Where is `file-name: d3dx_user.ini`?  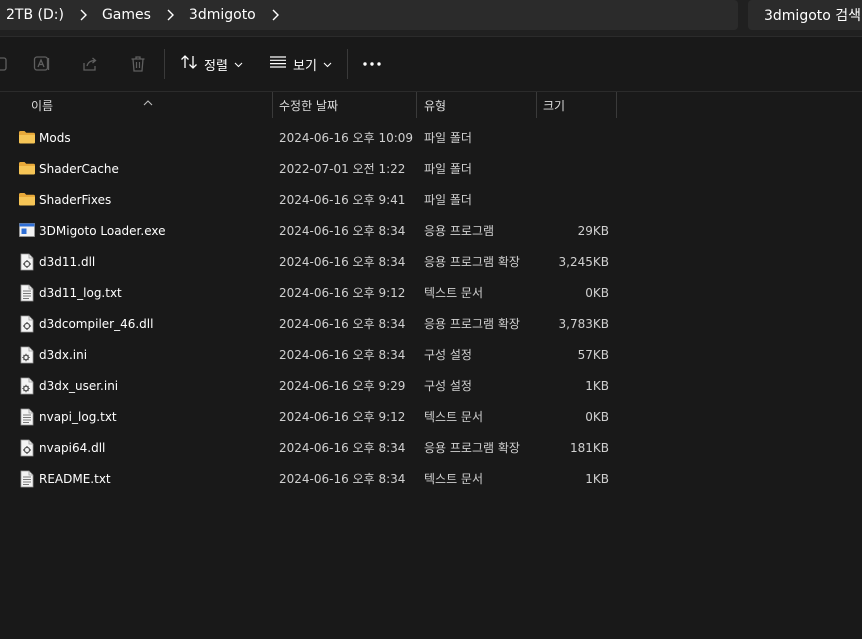
file-name: d3dx_user.ini is located at coordinates (79, 385).